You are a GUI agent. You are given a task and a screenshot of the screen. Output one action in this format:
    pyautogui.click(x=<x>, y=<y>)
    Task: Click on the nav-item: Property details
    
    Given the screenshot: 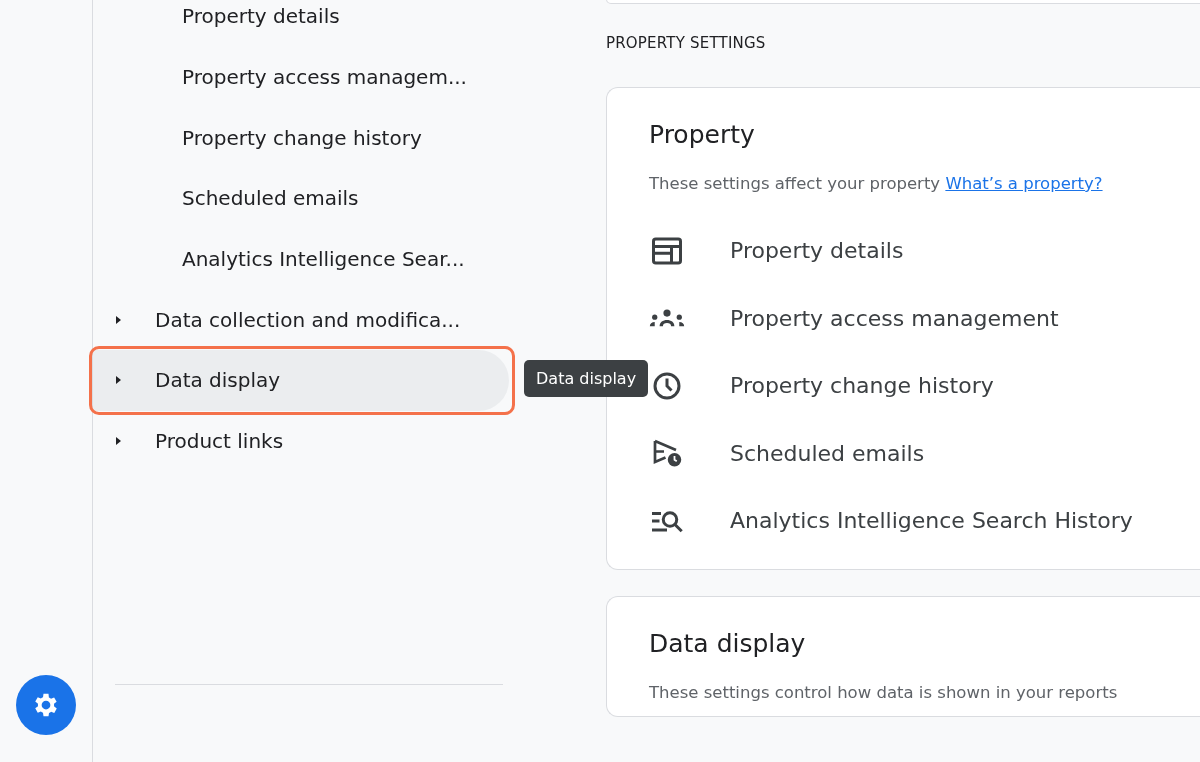 What is the action you would take?
    pyautogui.click(x=301, y=23)
    